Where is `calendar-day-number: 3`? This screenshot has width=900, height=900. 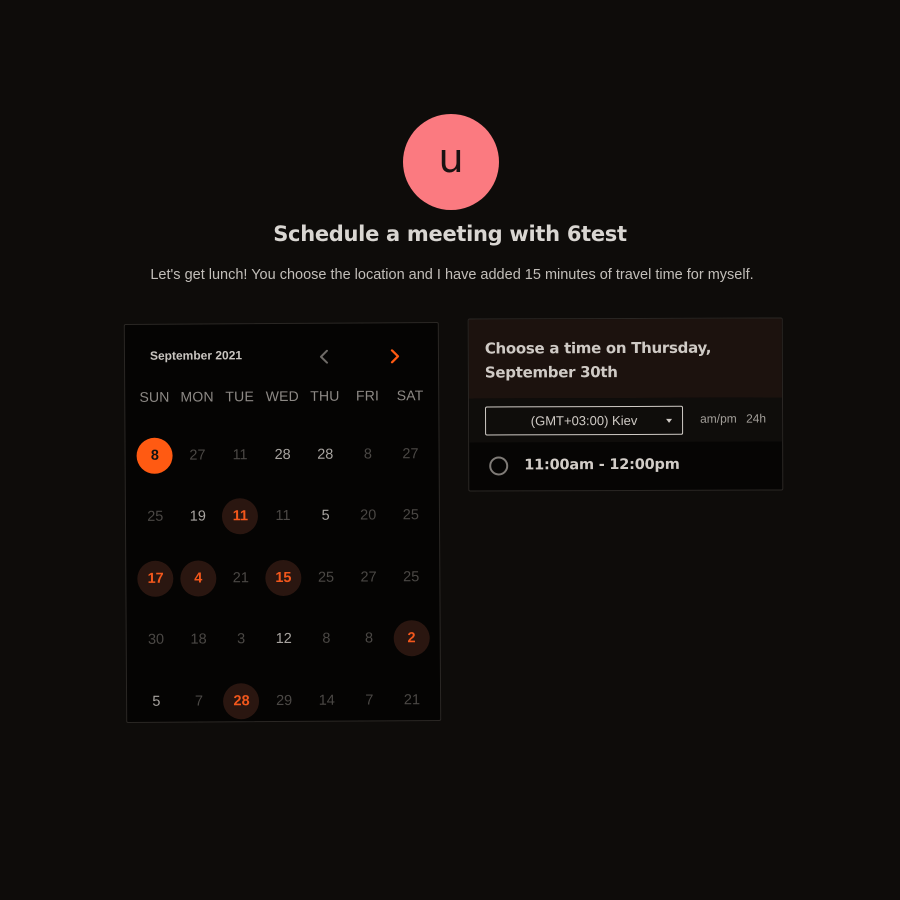
calendar-day-number: 3 is located at coordinates (241, 639).